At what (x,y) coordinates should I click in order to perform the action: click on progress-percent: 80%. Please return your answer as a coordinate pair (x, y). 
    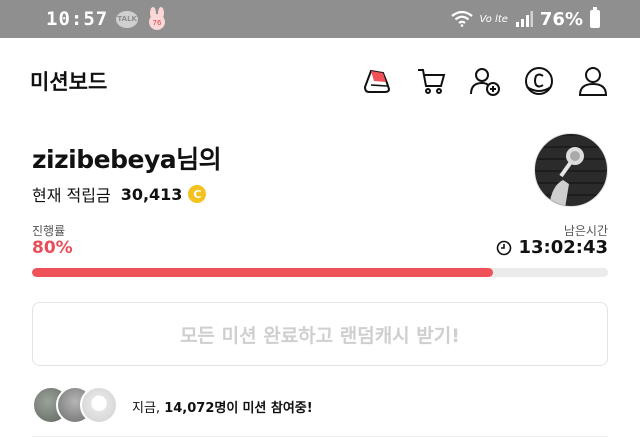
    Looking at the image, I should click on (52, 248).